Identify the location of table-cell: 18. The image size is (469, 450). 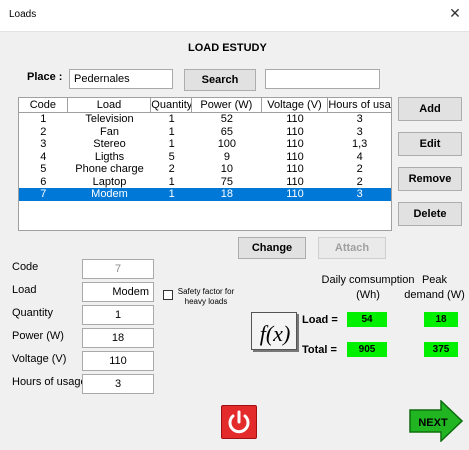
(226, 194).